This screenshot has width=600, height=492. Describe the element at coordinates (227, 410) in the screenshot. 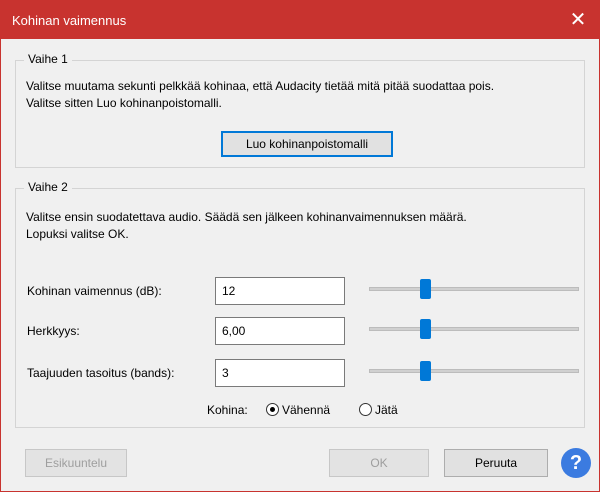

I see `noise-mode-label: Kohina:` at that location.